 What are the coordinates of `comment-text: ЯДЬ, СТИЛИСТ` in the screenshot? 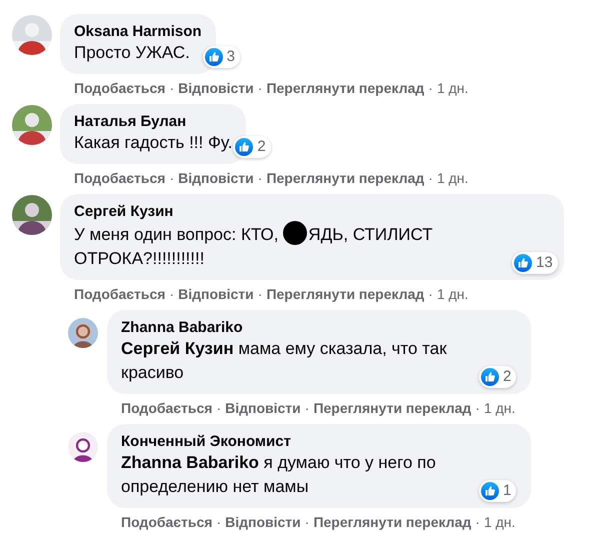 It's located at (370, 235).